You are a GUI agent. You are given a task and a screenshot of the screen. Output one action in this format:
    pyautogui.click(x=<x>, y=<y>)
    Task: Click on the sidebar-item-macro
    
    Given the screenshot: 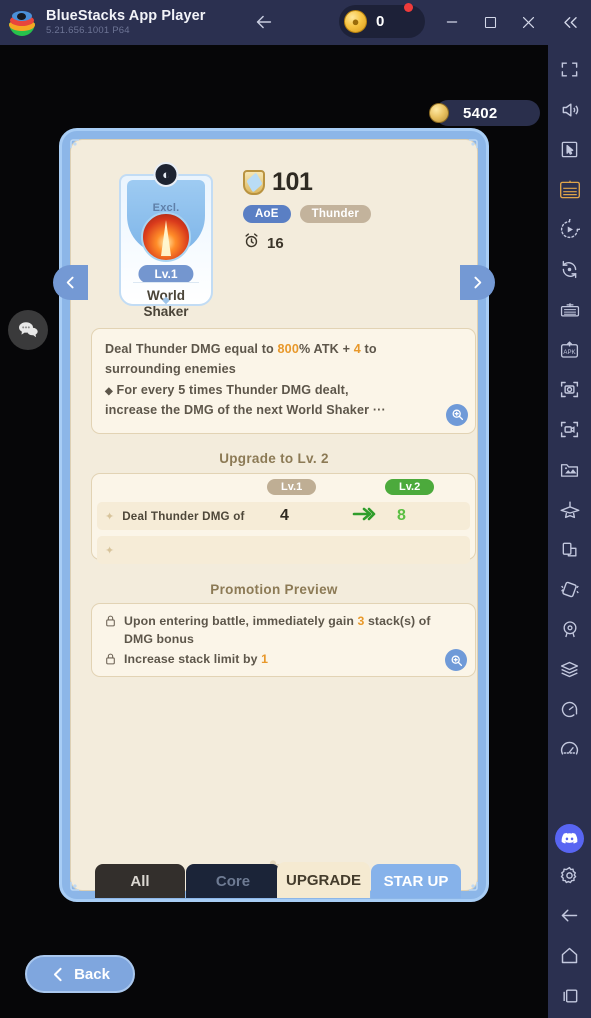 What is the action you would take?
    pyautogui.click(x=569, y=232)
    